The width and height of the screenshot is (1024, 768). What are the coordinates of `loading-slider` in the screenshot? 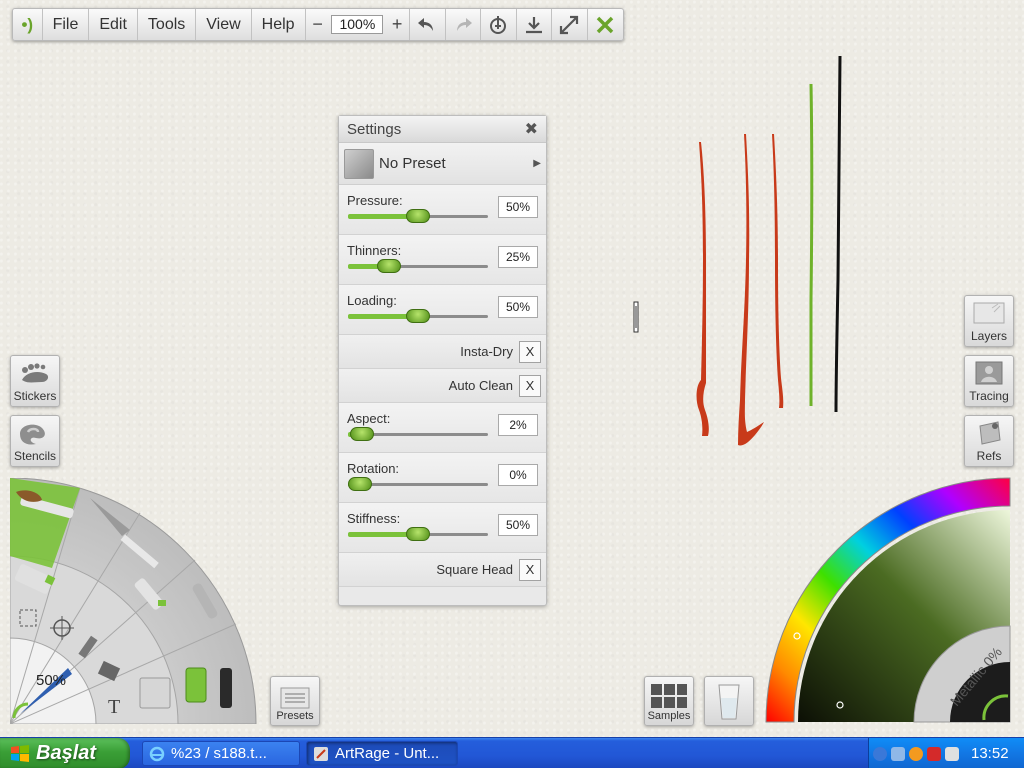 It's located at (418, 316).